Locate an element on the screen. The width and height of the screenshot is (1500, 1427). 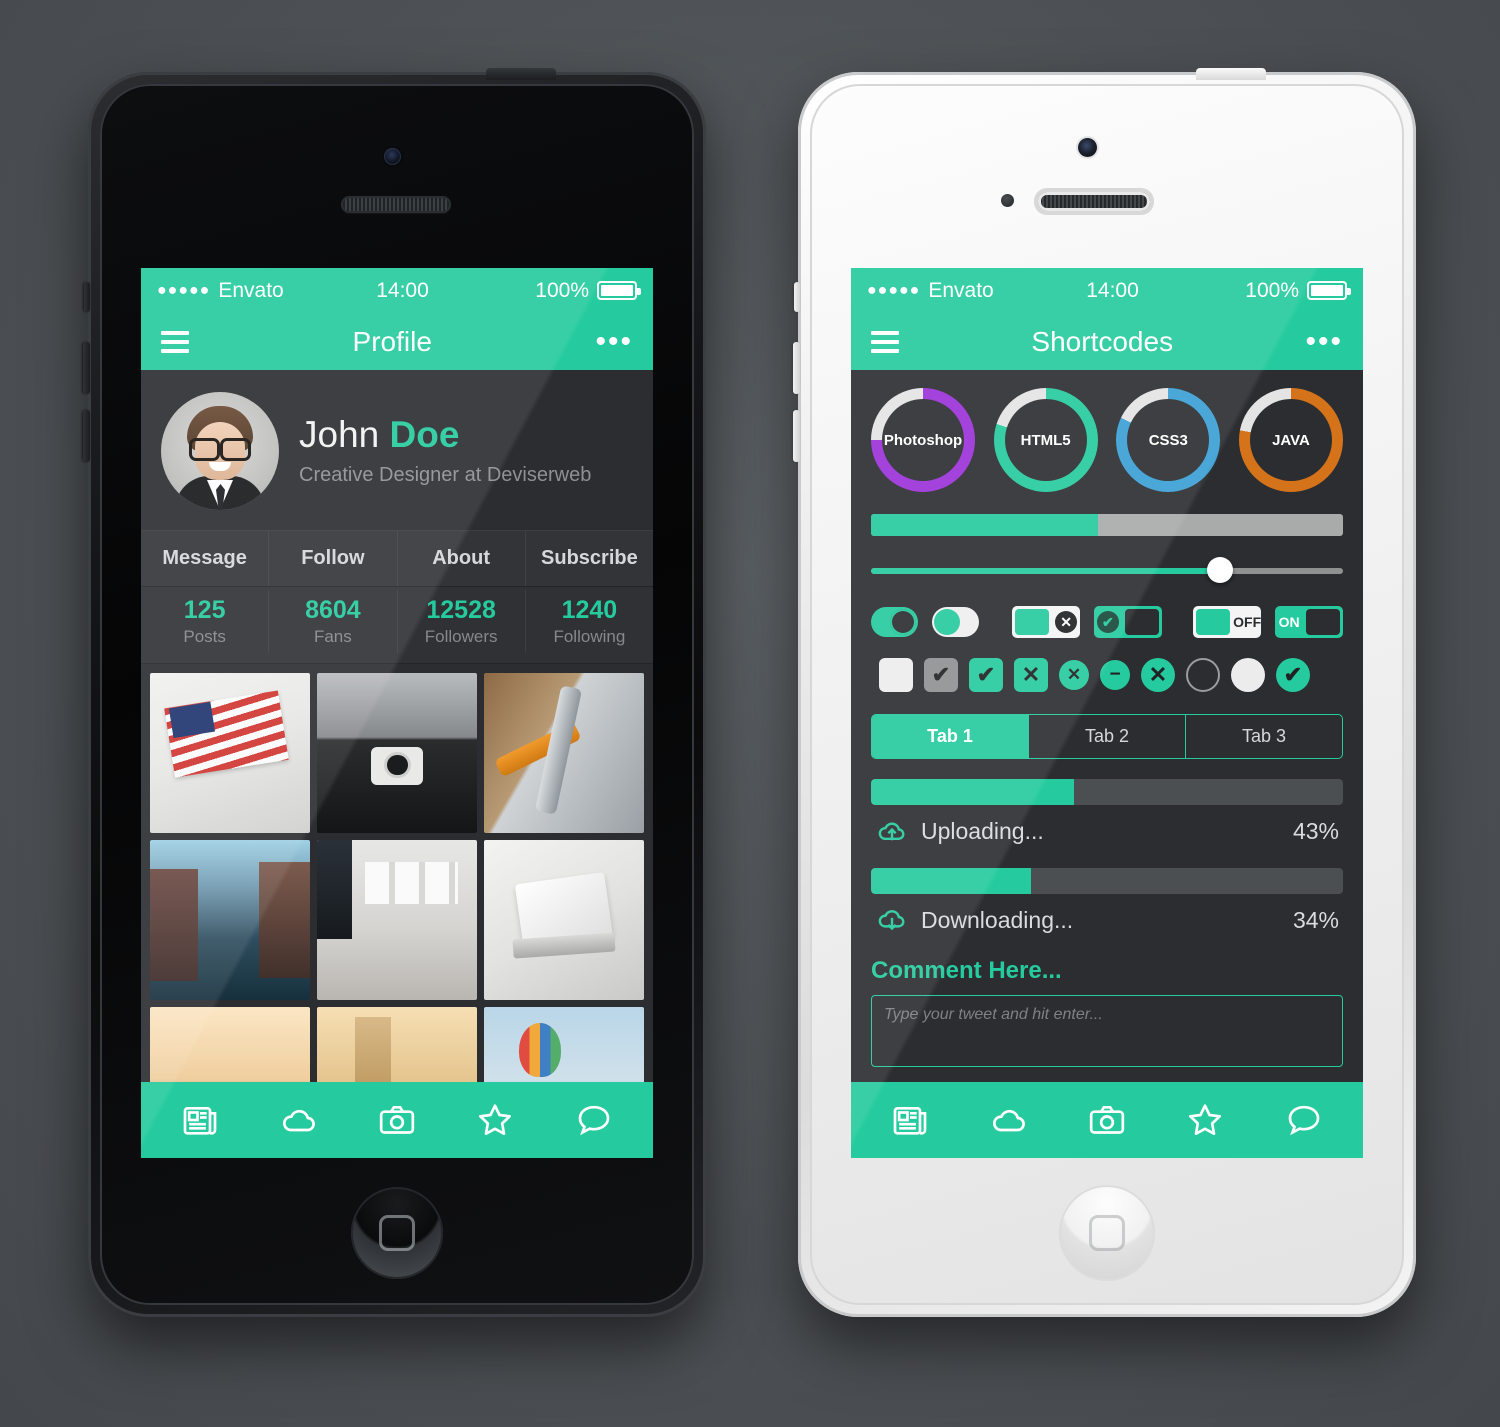
tab-3: Tab 3 is located at coordinates (1264, 736).